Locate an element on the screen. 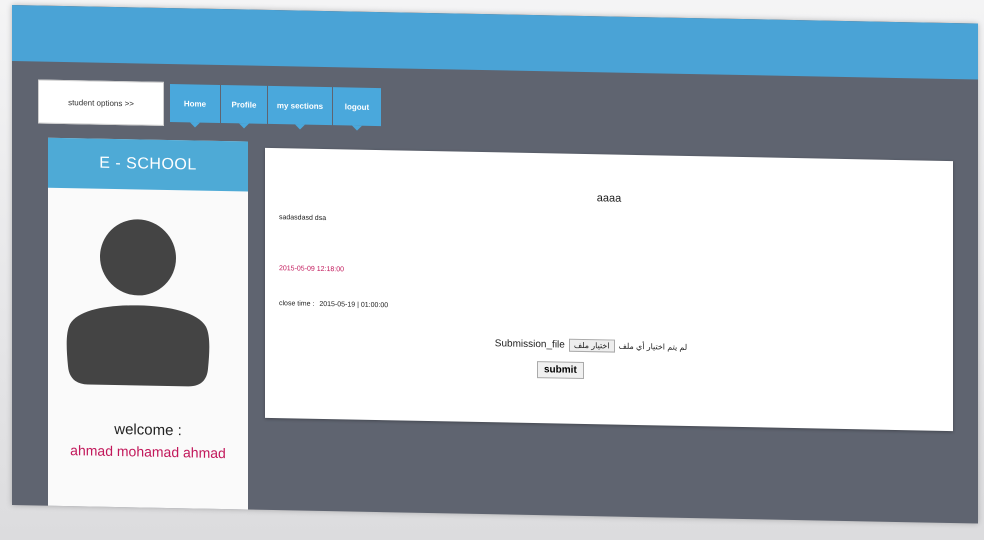 This screenshot has width=984, height=540. assignment-title: aaaa is located at coordinates (609, 198).